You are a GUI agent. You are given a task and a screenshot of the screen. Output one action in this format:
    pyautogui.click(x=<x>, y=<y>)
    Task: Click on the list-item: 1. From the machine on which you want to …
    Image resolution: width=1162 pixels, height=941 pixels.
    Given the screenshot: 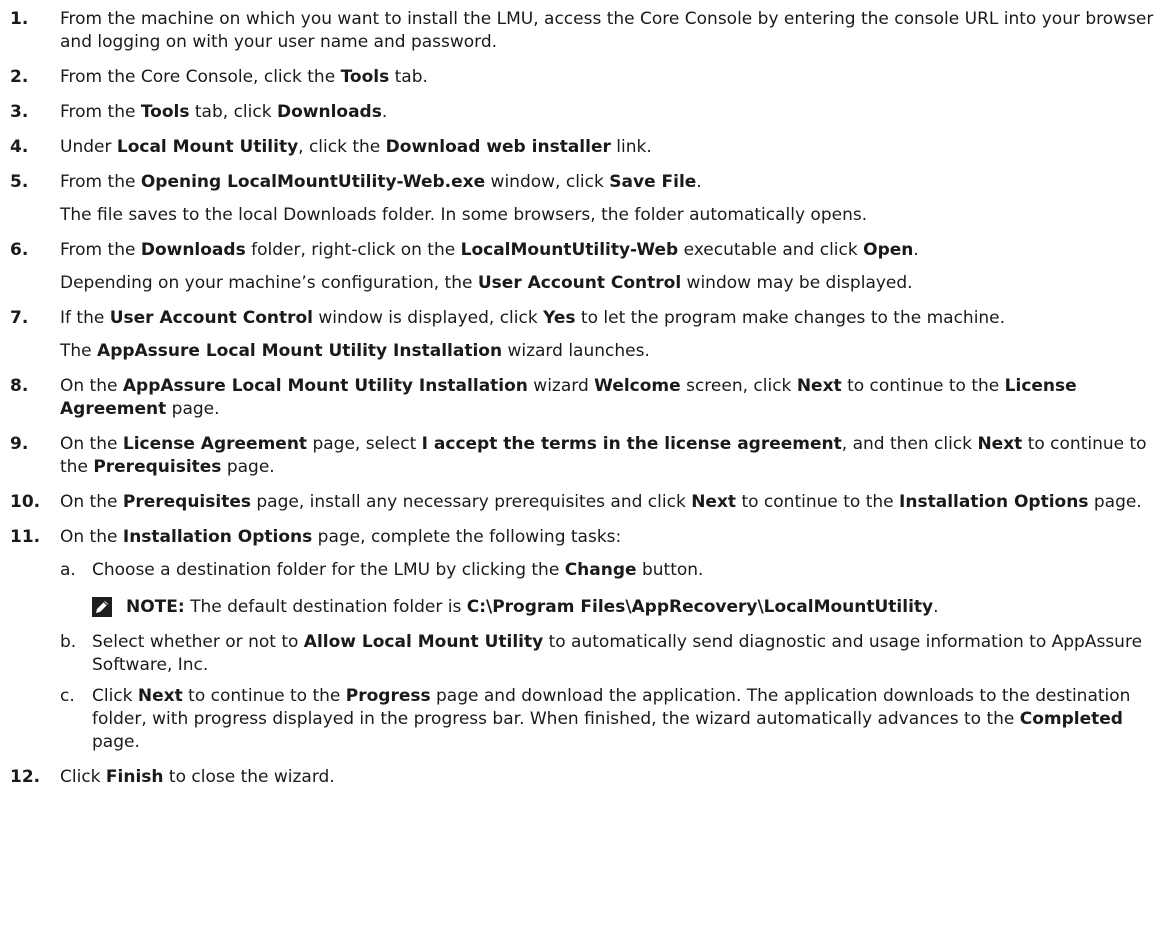 What is the action you would take?
    pyautogui.click(x=584, y=31)
    